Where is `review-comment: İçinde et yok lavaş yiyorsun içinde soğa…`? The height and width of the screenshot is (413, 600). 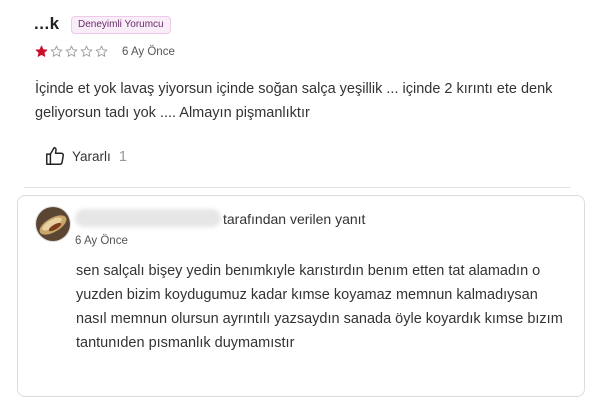 review-comment: İçinde et yok lavaş yiyorsun içinde soğa… is located at coordinates (294, 101).